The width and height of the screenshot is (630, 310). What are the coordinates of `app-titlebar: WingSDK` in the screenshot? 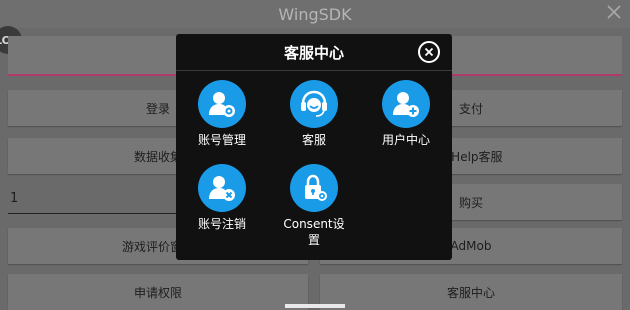 It's located at (315, 14).